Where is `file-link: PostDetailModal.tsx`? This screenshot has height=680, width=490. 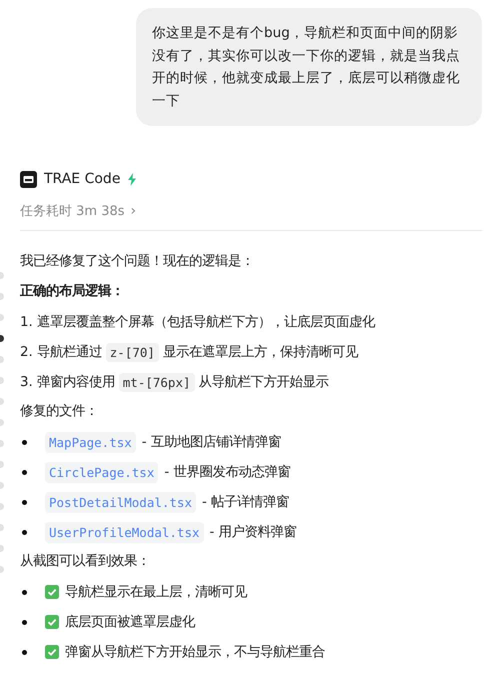
file-link: PostDetailModal.tsx is located at coordinates (120, 502).